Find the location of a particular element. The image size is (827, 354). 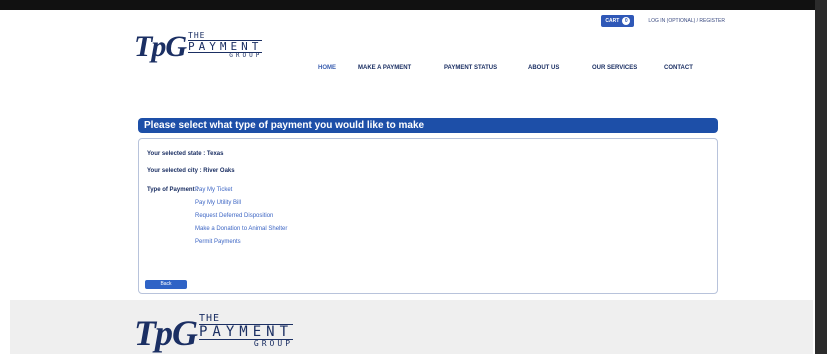

payment-type-link: Make a Donation to Animal Shelter is located at coordinates (241, 229).